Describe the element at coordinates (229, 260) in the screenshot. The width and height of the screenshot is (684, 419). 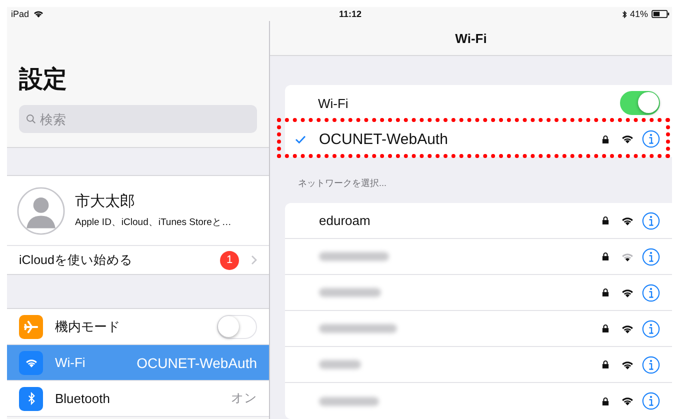
I see `notification-badge: 1` at that location.